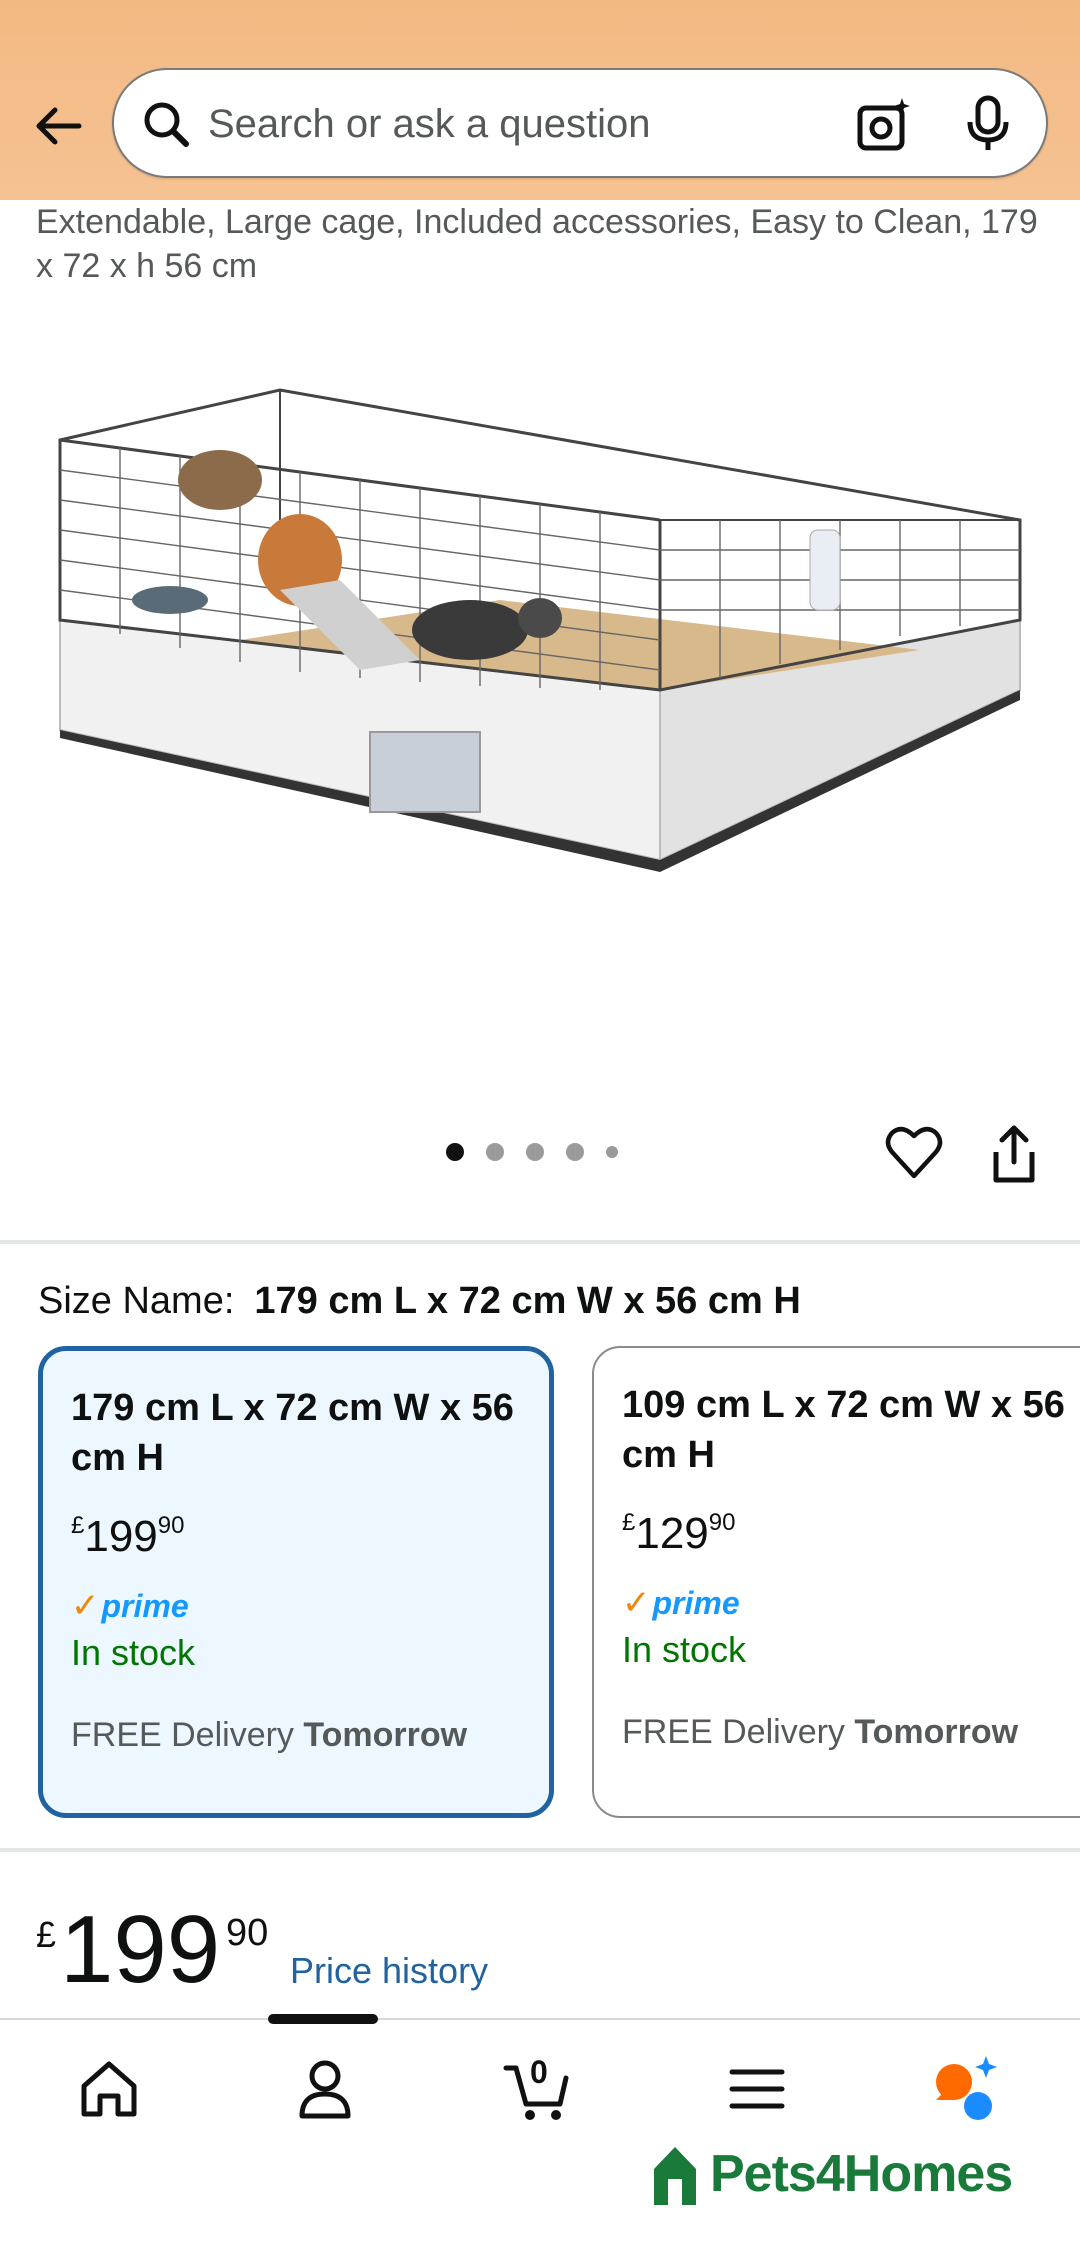 This screenshot has width=1080, height=2243. What do you see at coordinates (121, 1536) in the screenshot?
I see `price-whole: 199` at bounding box center [121, 1536].